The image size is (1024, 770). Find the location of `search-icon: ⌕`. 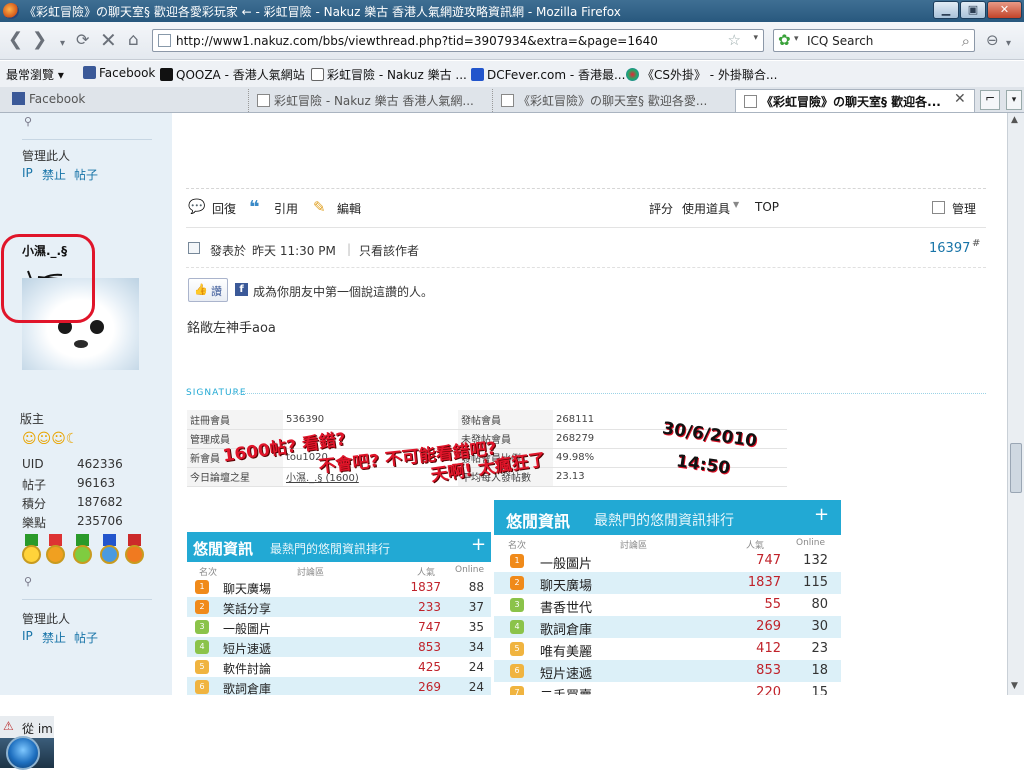

search-icon: ⌕ is located at coordinates (966, 41).